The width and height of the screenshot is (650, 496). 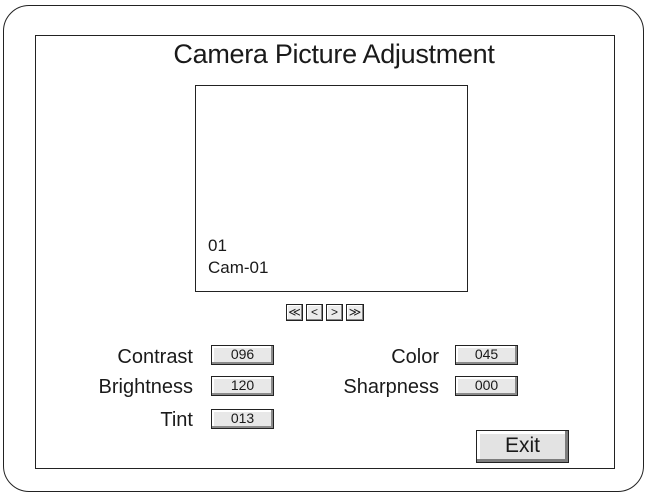 I want to click on contrast-label: Contrast, so click(x=155, y=357).